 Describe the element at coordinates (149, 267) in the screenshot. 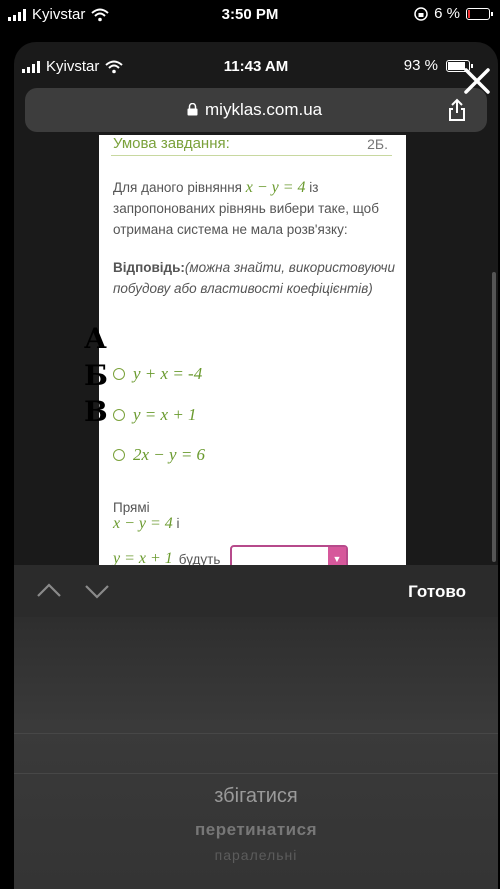

I see `answer-label: Відповідь:` at that location.